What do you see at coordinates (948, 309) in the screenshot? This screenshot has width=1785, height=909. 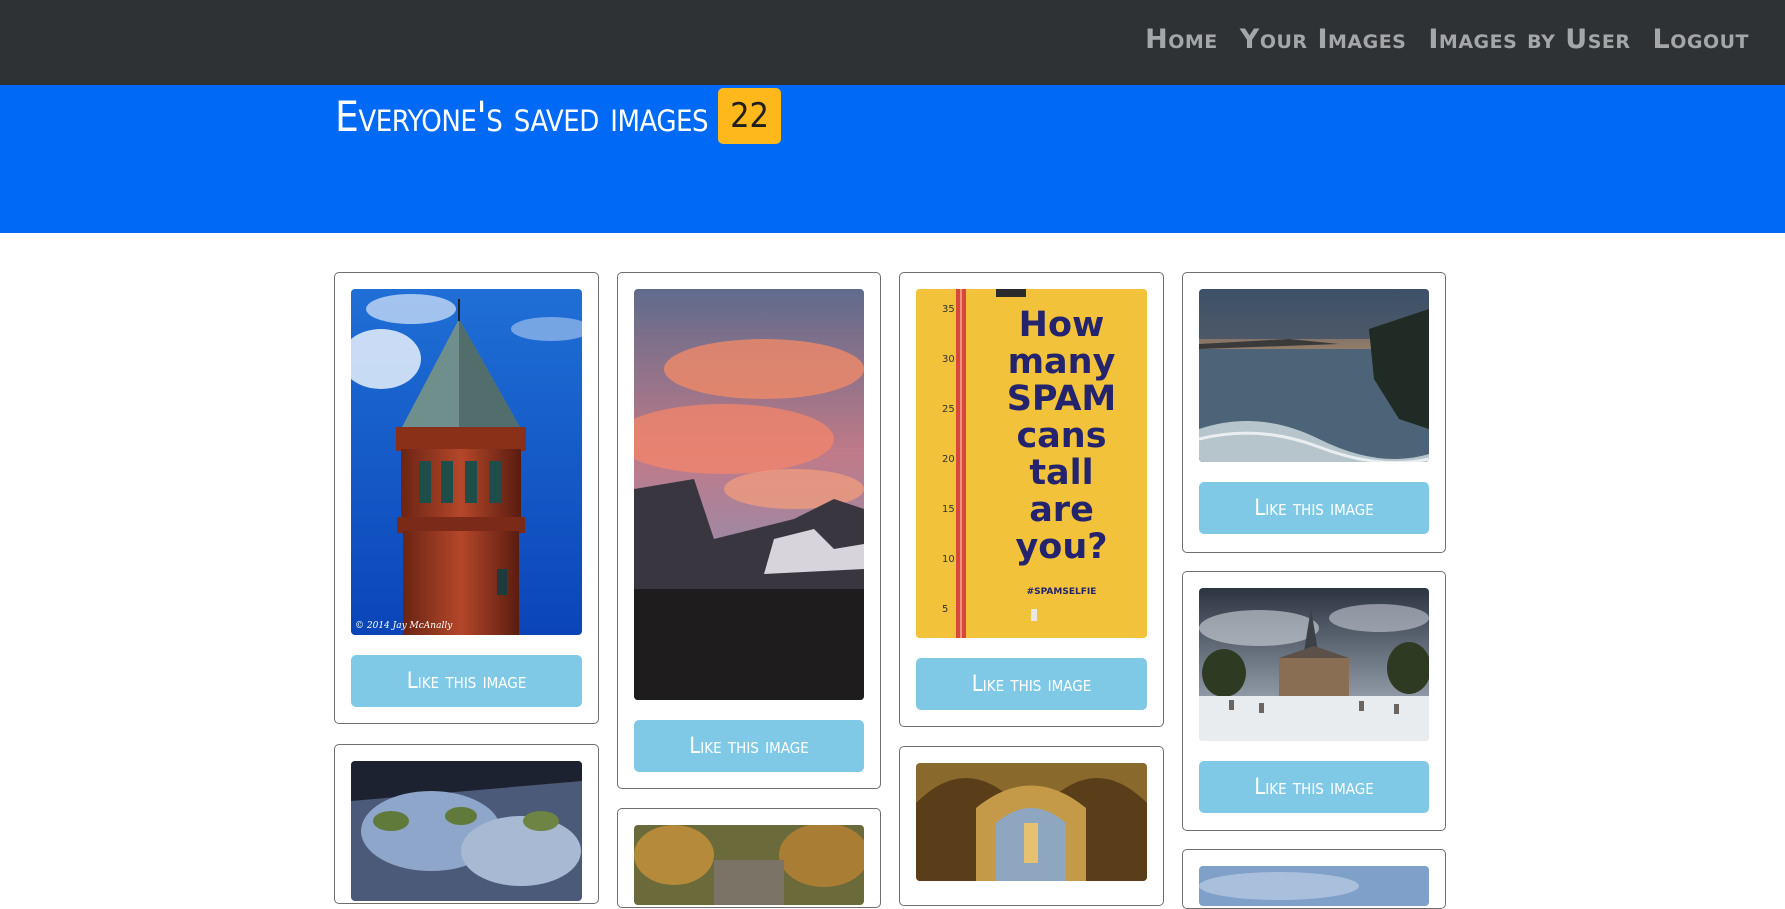 I see `ruler-label: 35` at bounding box center [948, 309].